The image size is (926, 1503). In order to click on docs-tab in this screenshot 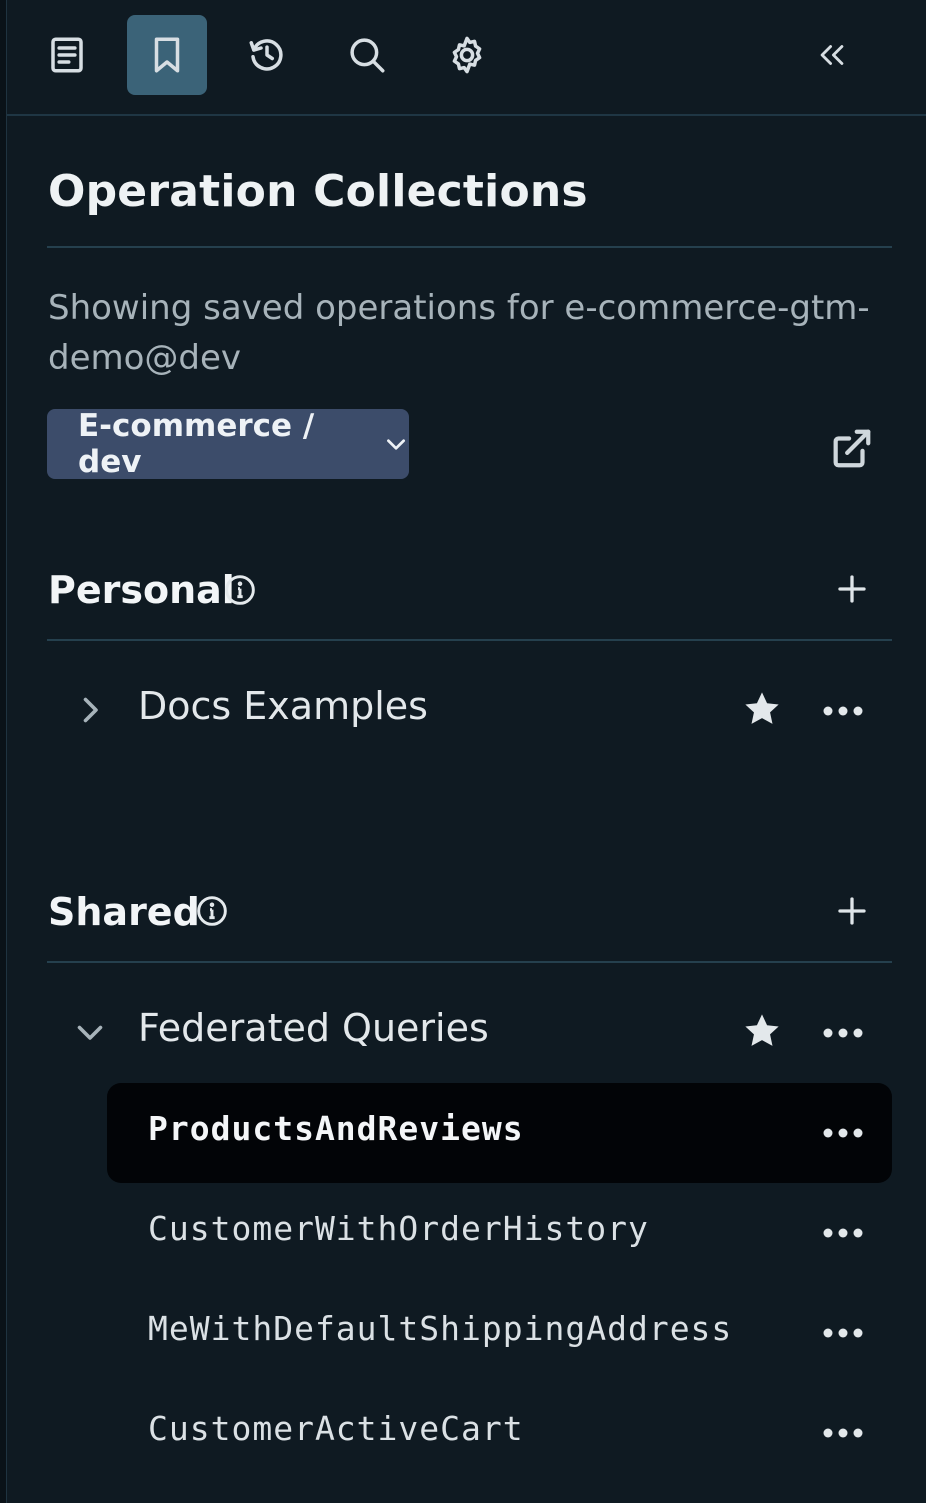, I will do `click(67, 55)`.